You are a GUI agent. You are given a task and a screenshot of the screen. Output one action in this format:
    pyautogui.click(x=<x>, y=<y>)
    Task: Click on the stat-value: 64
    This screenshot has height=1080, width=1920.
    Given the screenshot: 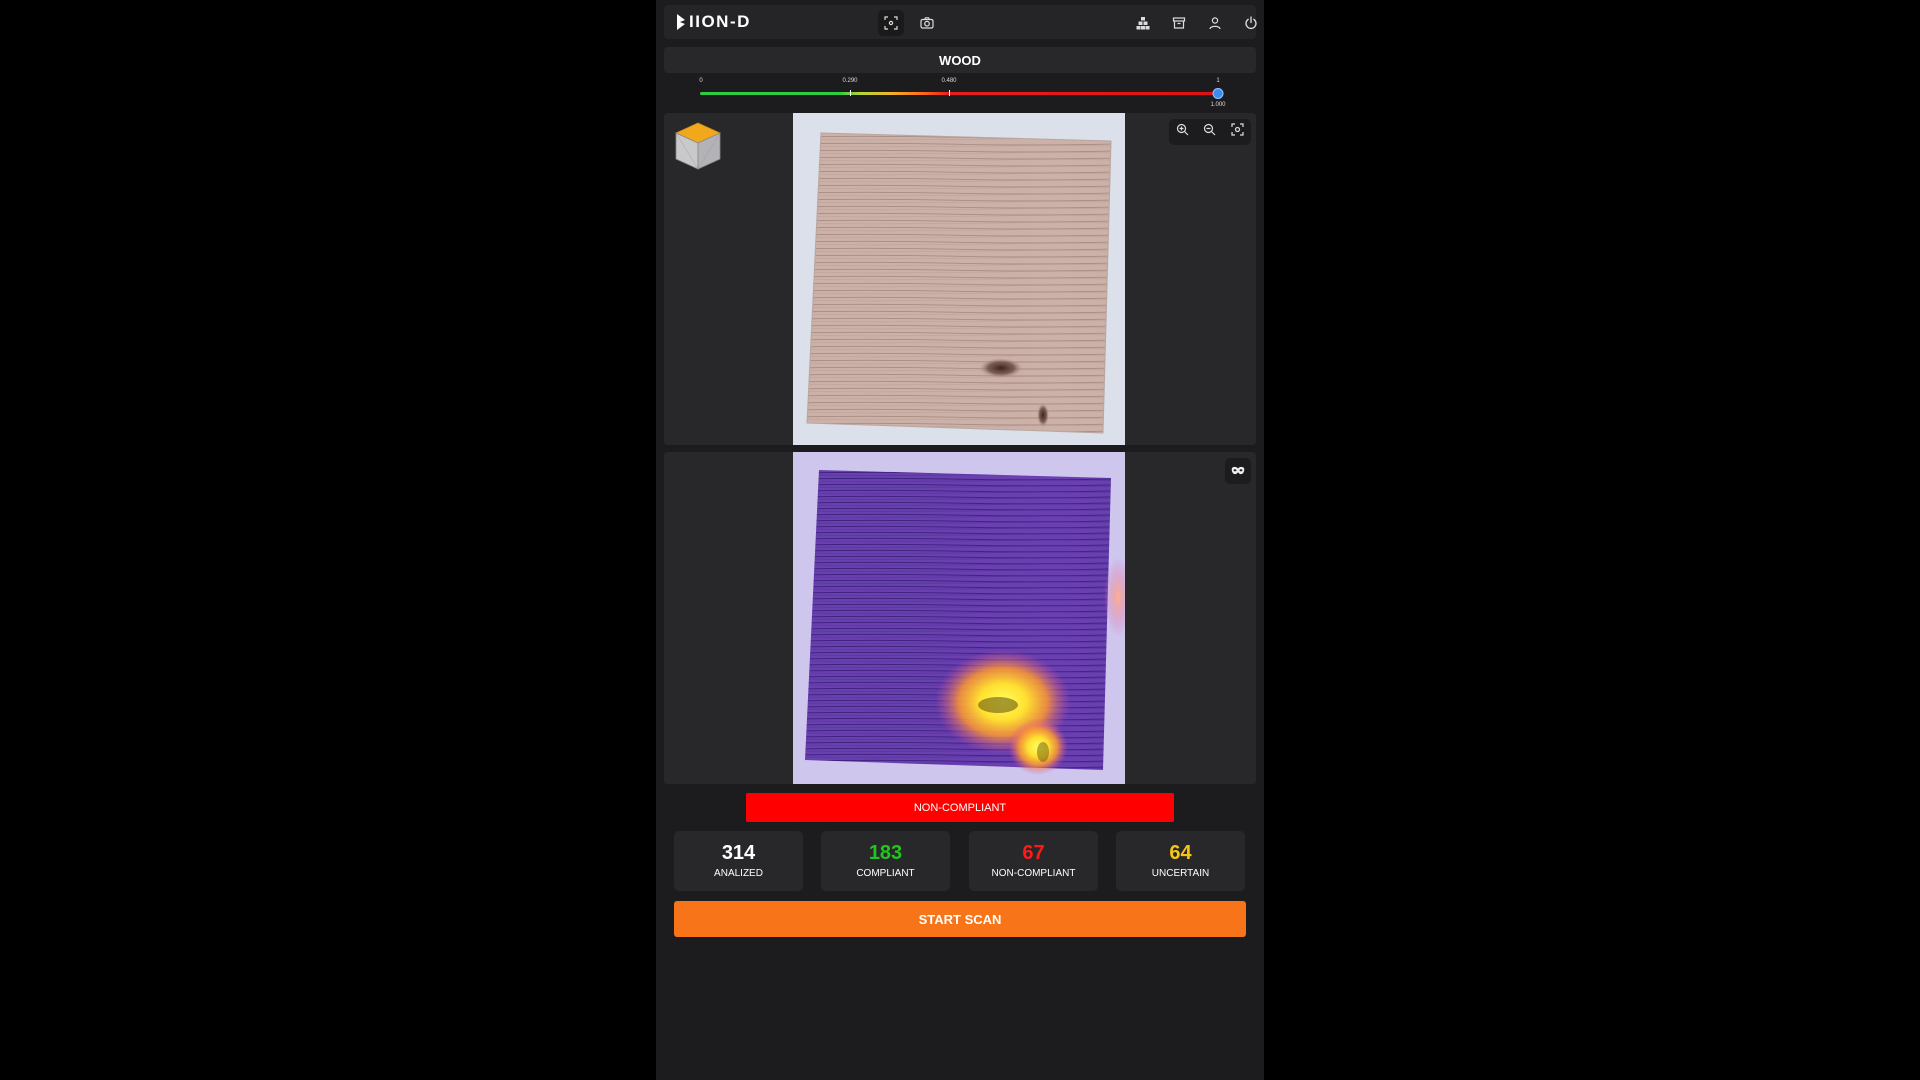 What is the action you would take?
    pyautogui.click(x=1180, y=853)
    